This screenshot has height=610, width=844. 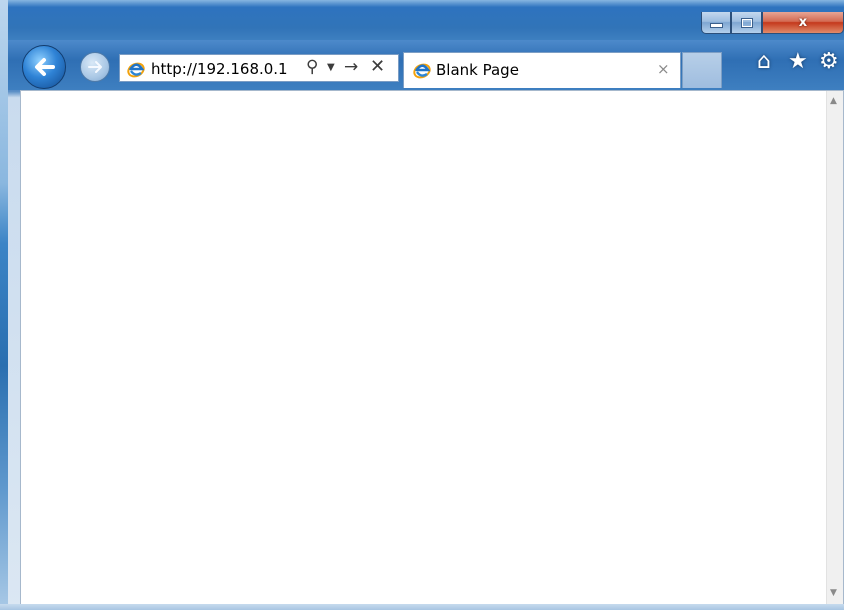 I want to click on maximize-button, so click(x=746, y=23).